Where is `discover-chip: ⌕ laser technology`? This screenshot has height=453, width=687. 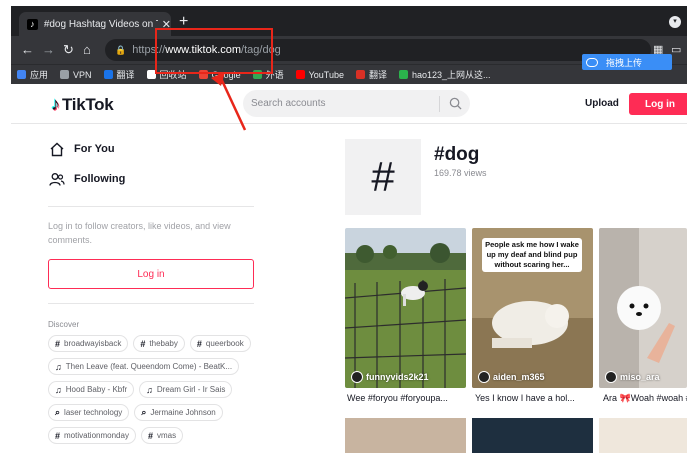
discover-chip: ⌕ laser technology is located at coordinates (89, 412).